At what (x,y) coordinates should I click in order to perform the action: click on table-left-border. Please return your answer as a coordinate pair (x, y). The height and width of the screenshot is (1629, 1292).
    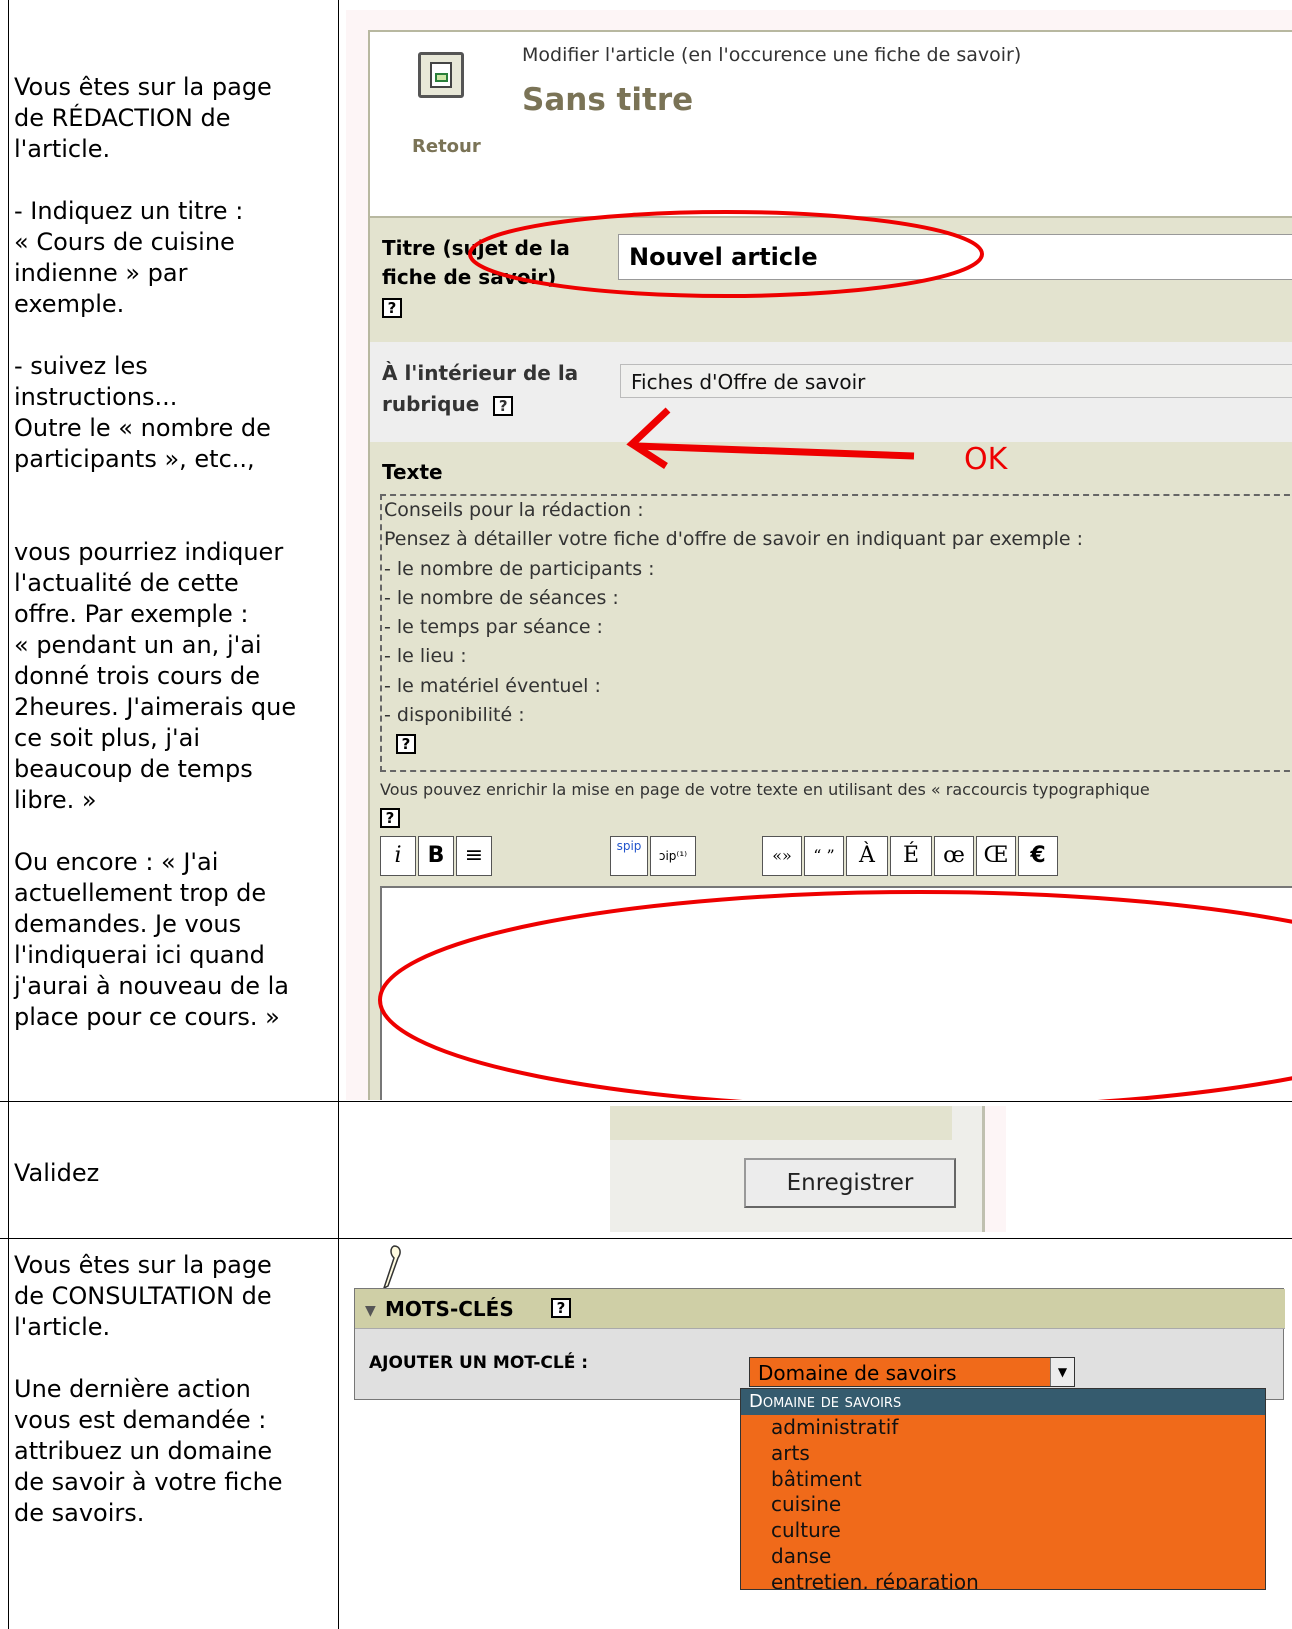
    Looking at the image, I should click on (8, 814).